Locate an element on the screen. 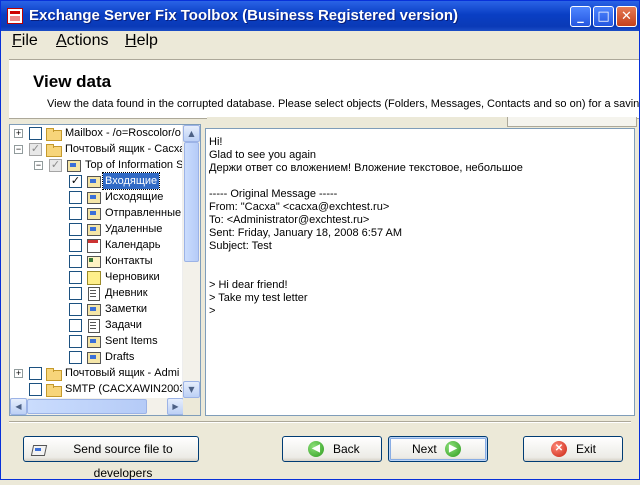  minimize-button: _ is located at coordinates (580, 16).